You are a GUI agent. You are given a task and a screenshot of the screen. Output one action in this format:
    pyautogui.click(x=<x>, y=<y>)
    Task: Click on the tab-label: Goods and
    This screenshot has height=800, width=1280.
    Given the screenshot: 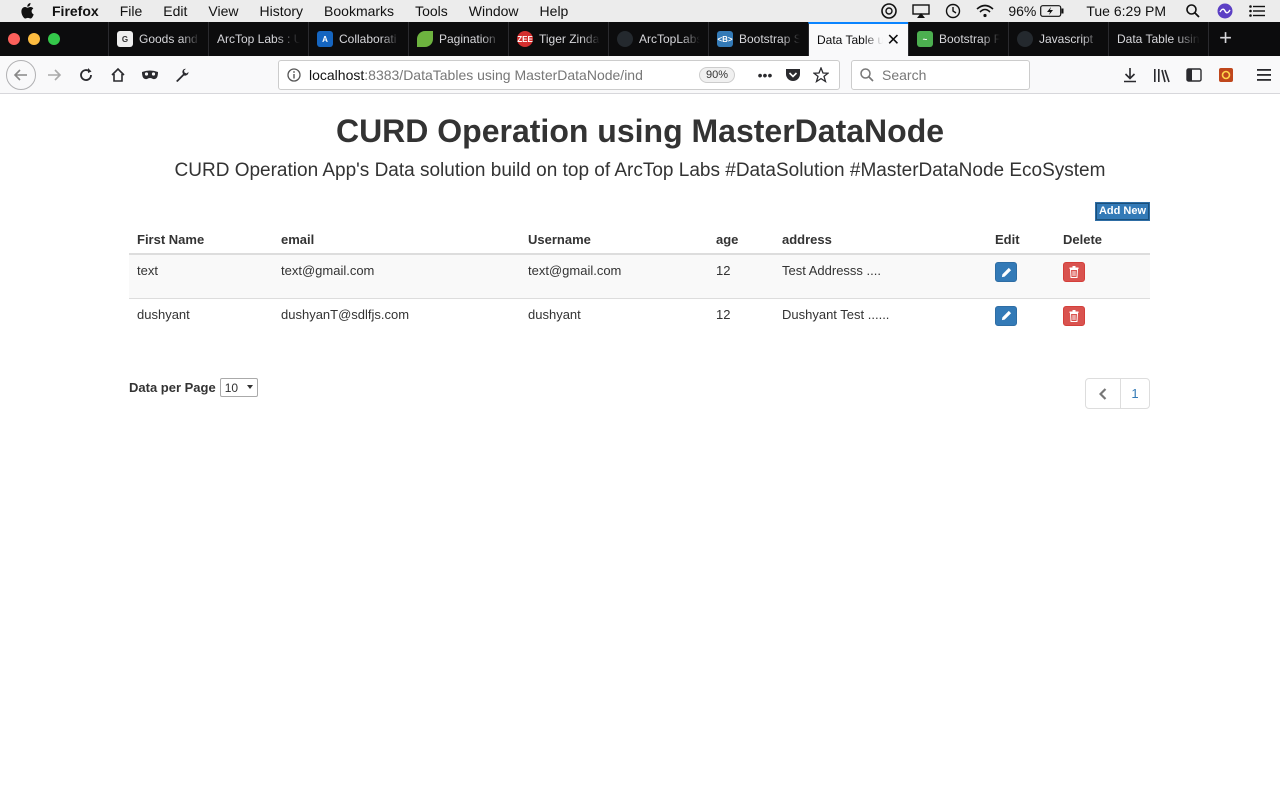 What is the action you would take?
    pyautogui.click(x=168, y=39)
    